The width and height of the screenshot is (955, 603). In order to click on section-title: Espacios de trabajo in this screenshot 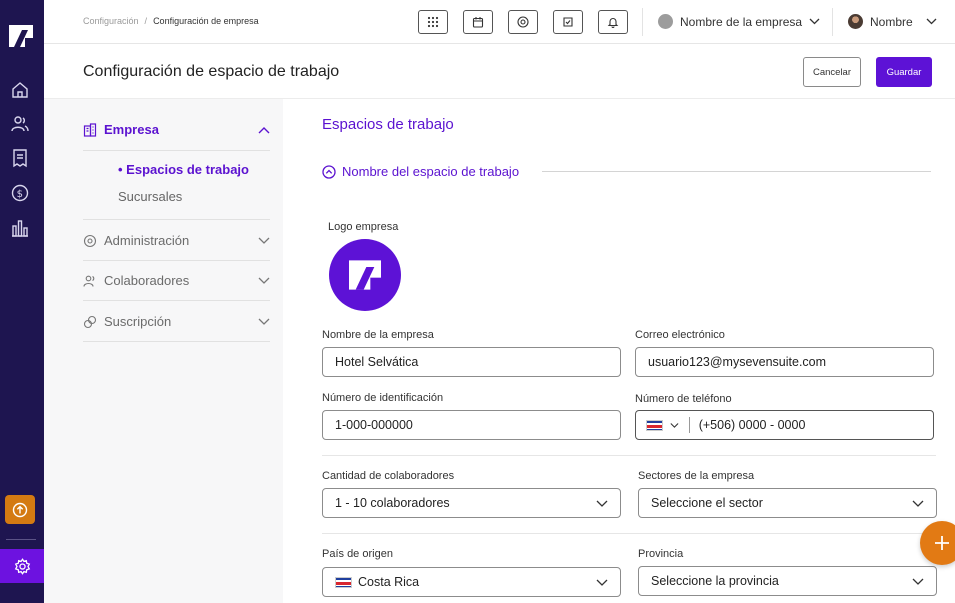, I will do `click(388, 124)`.